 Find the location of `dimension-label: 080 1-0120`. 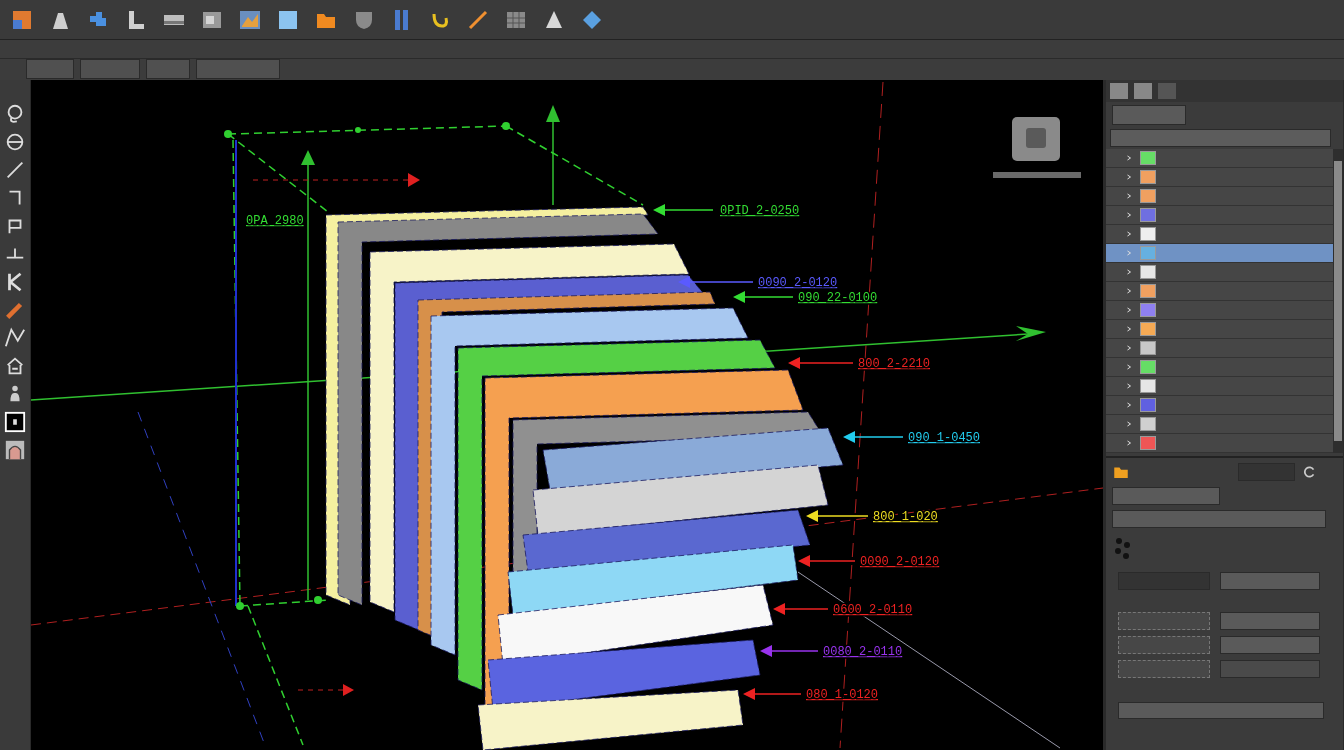

dimension-label: 080 1-0120 is located at coordinates (842, 695).